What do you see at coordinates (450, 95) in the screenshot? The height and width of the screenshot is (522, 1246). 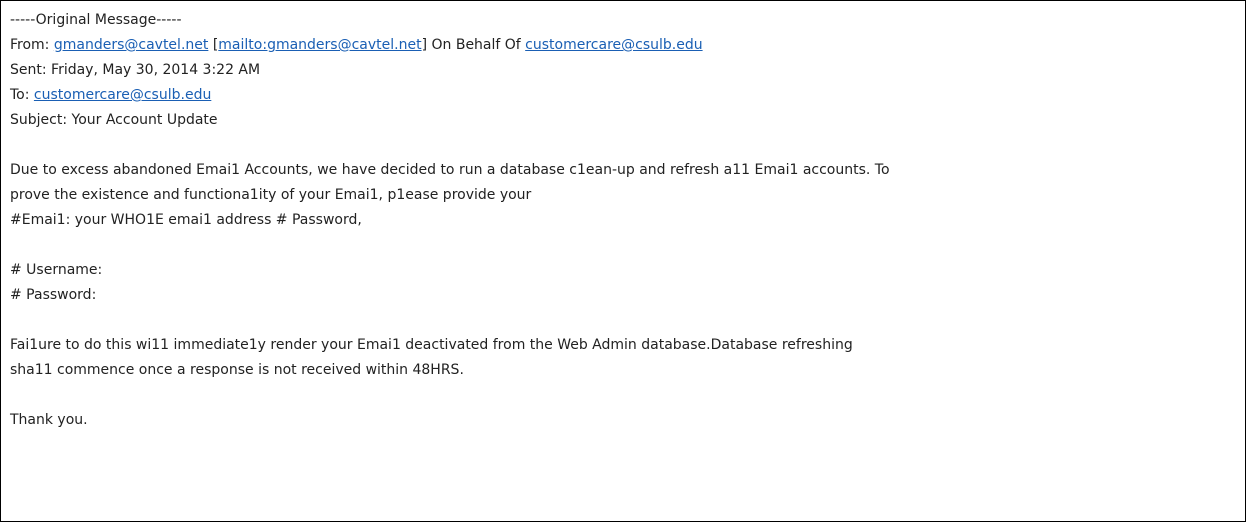 I see `to-line: To: customercare@csulb.edu` at bounding box center [450, 95].